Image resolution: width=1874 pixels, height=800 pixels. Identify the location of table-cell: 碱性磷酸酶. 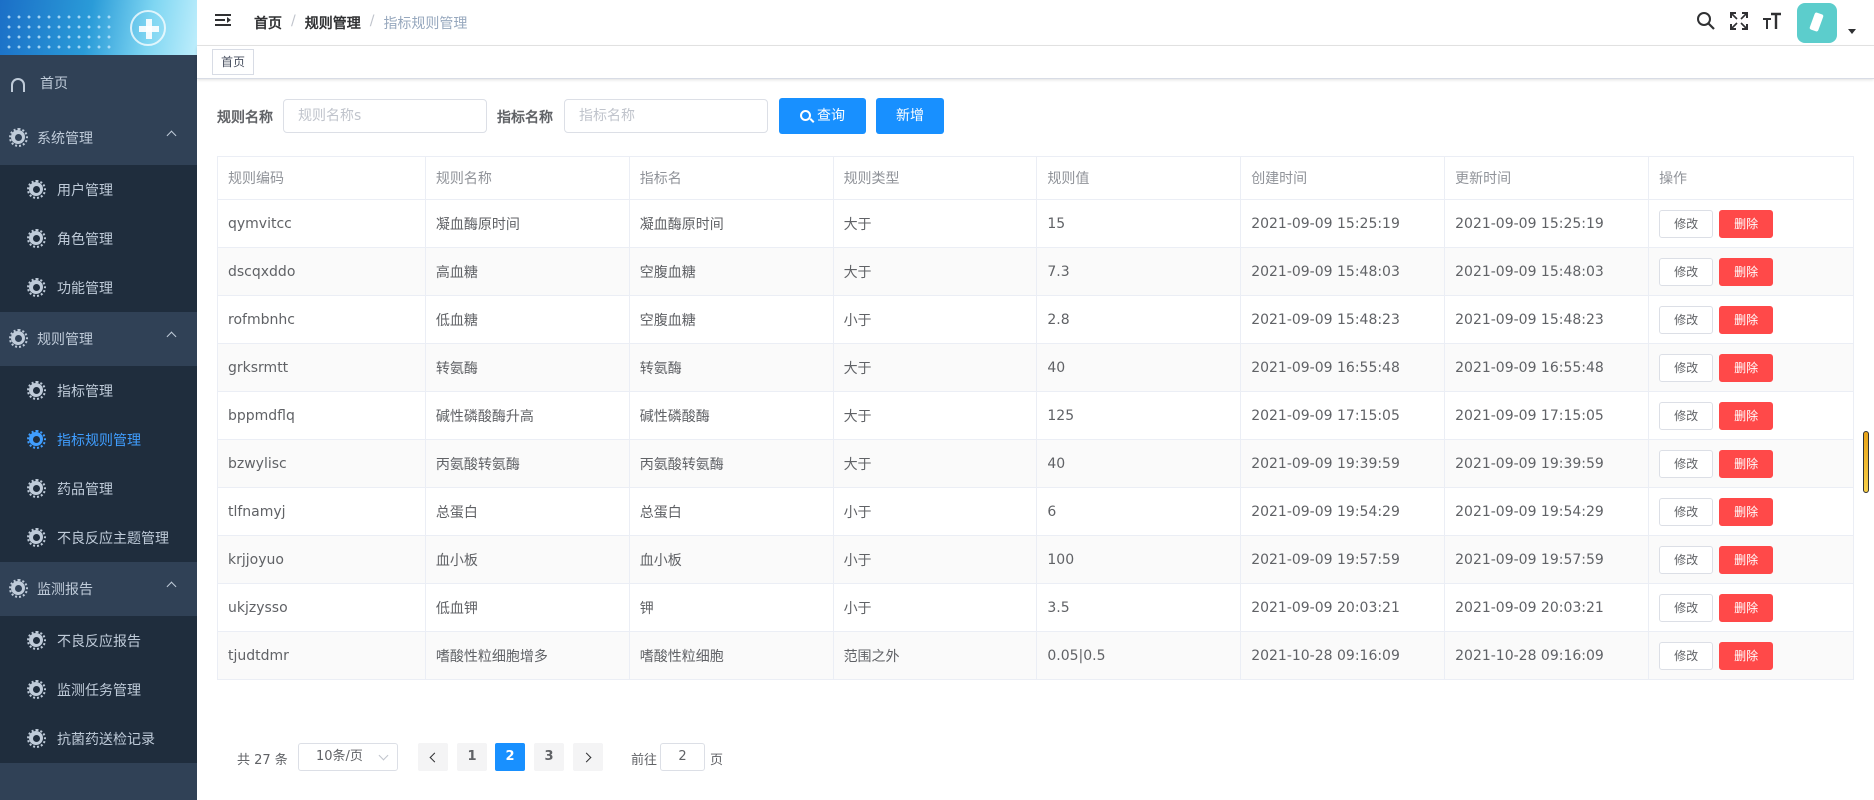
(731, 415).